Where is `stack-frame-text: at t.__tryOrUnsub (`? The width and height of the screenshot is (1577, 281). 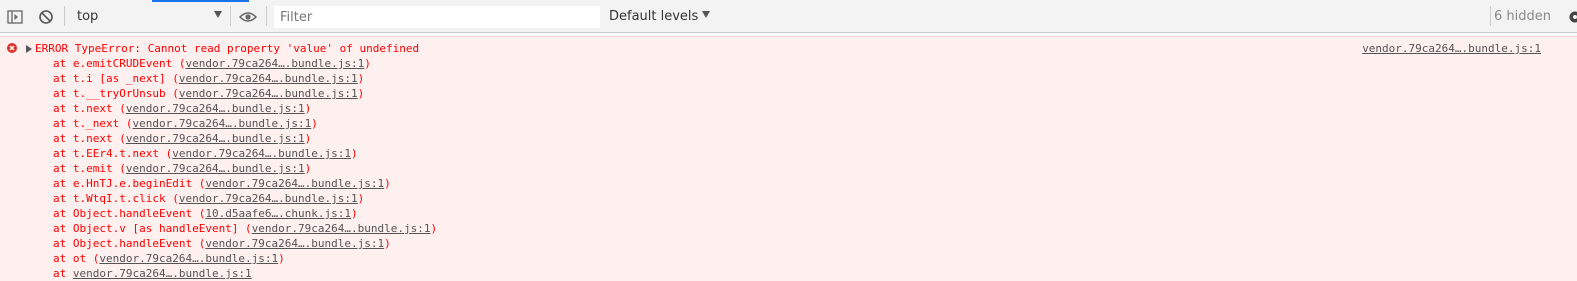
stack-frame-text: at t.__tryOrUnsub ( is located at coordinates (116, 93).